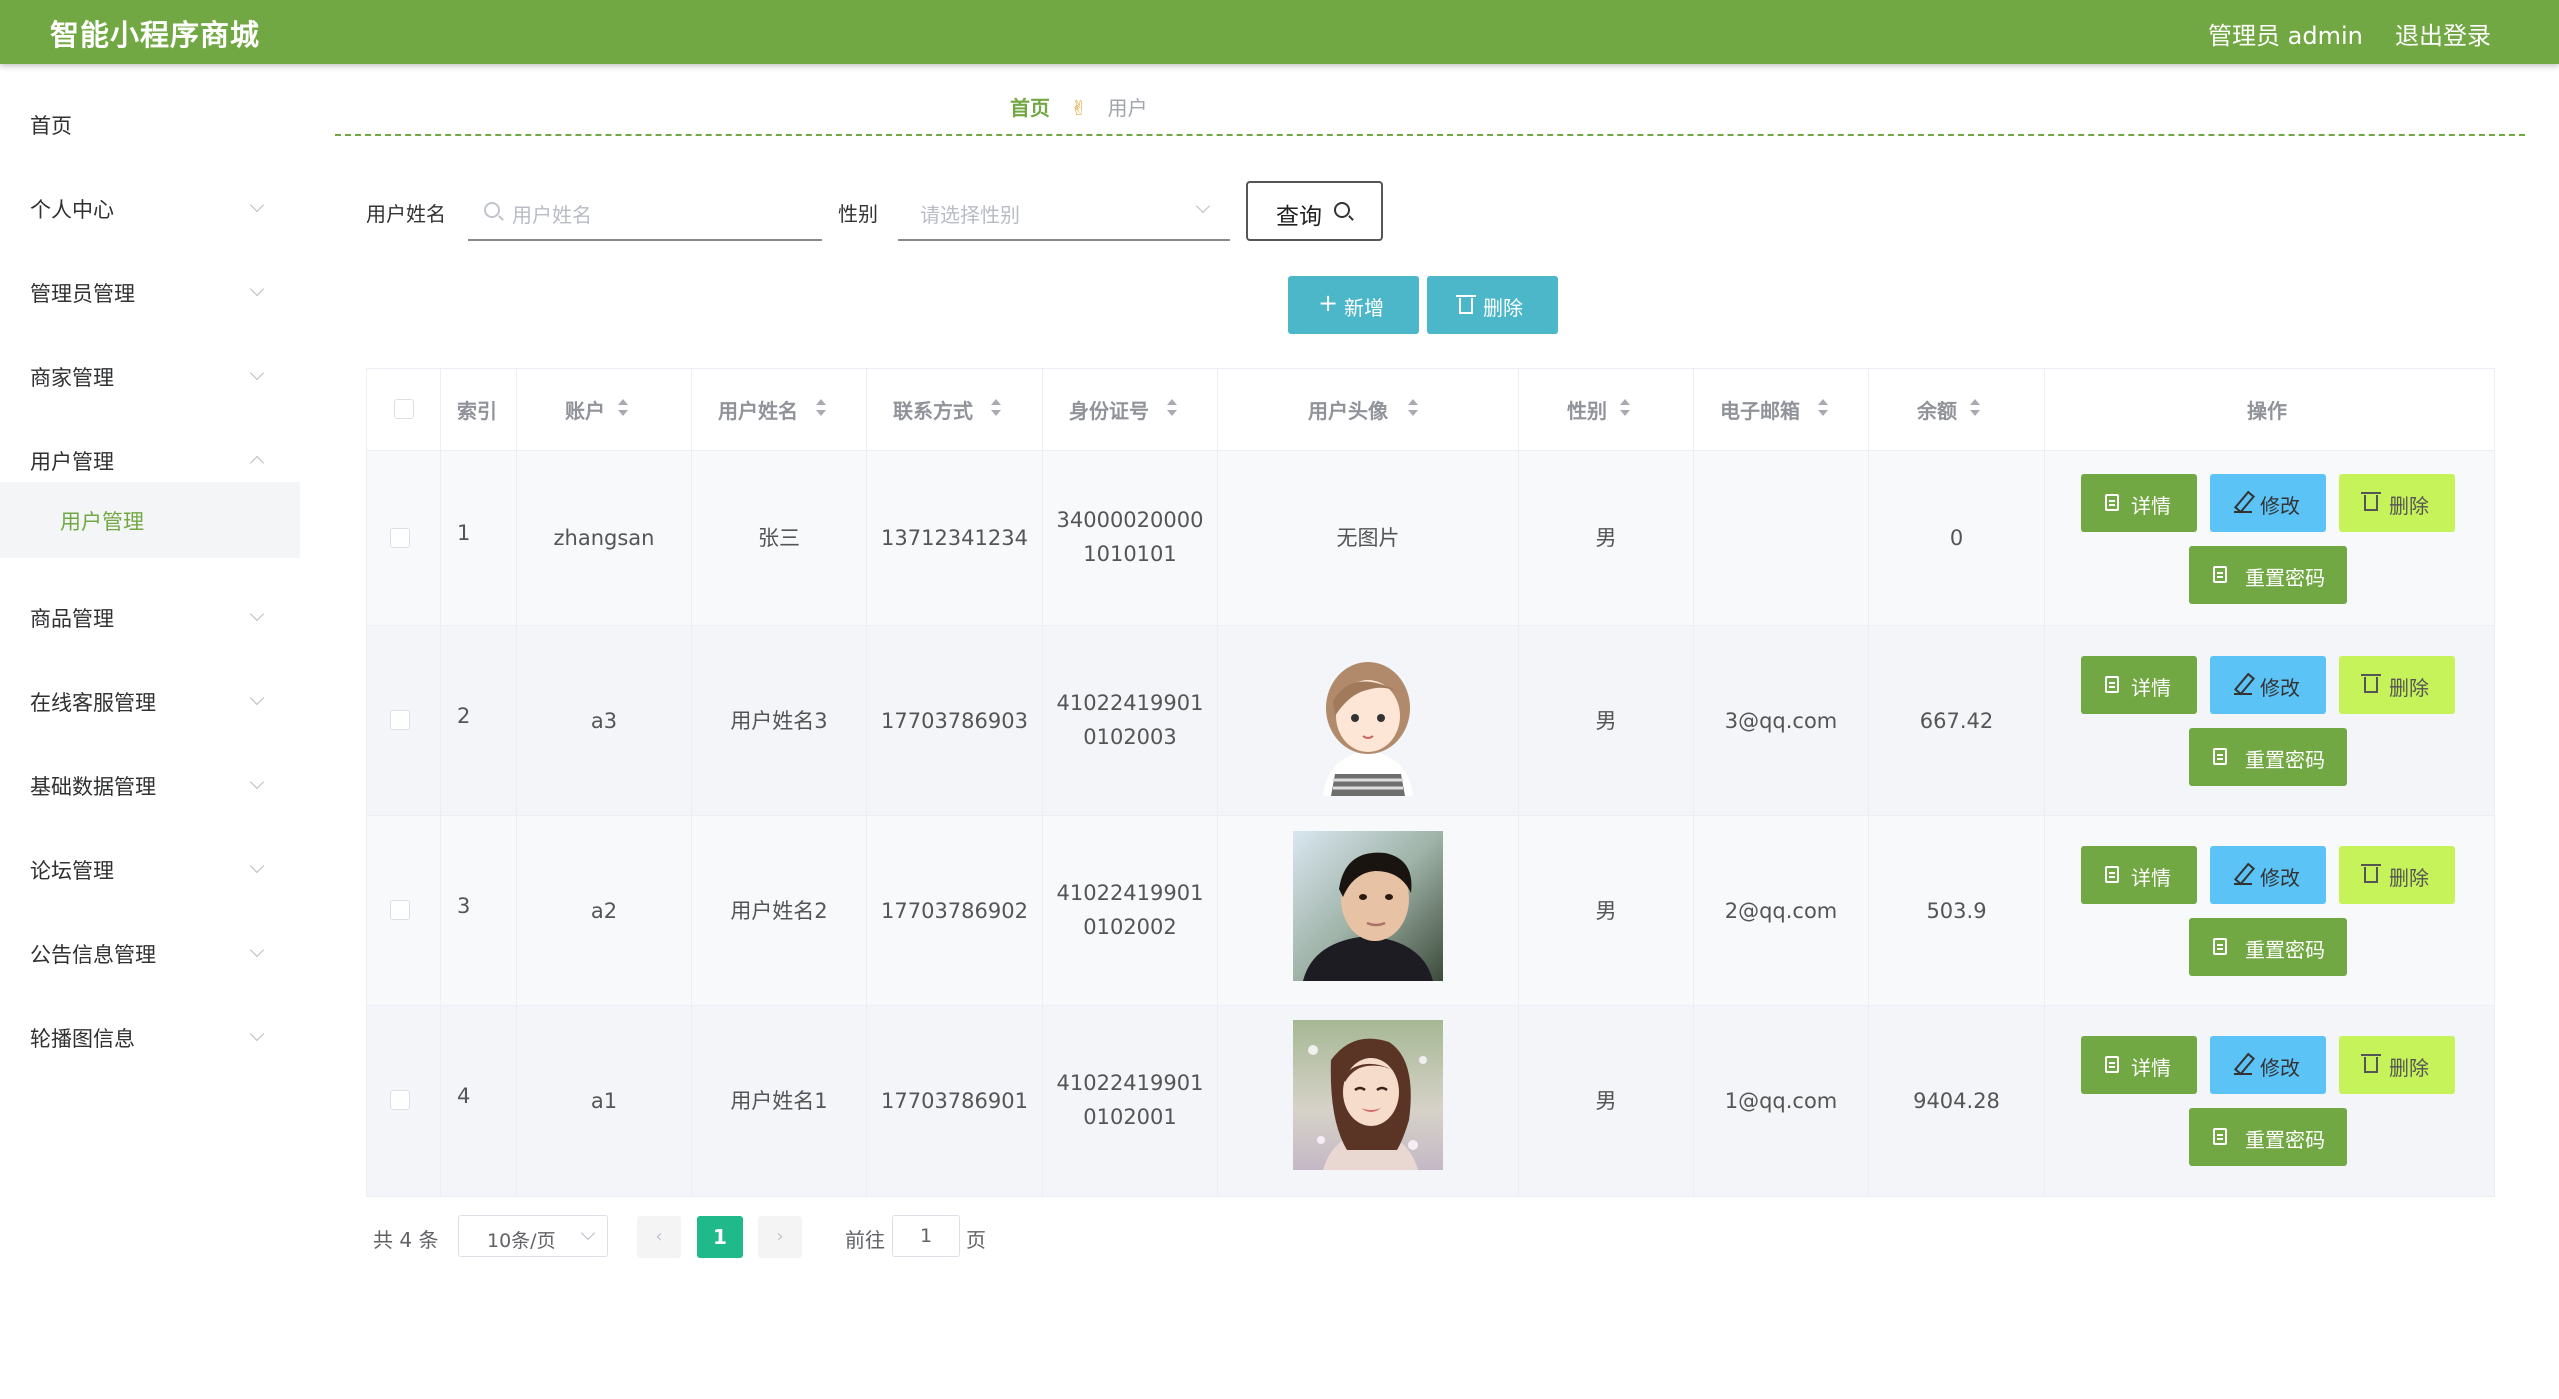 The width and height of the screenshot is (2559, 1399). I want to click on cell-id-card: 41022419901 0102003, so click(1130, 720).